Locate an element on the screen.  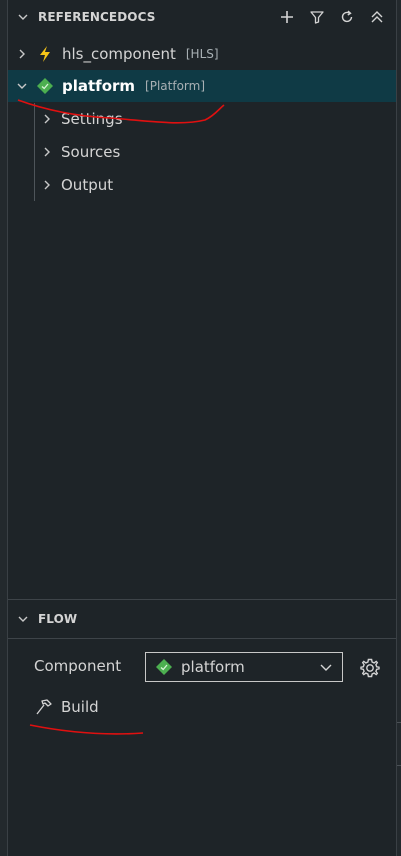
tree-item-sources: Sources is located at coordinates (202, 152).